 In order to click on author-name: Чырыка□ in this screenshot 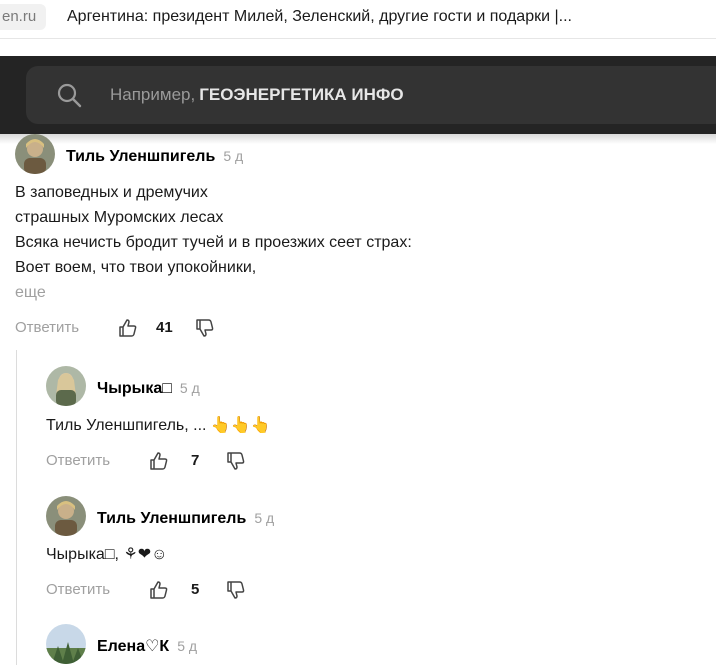, I will do `click(134, 388)`.